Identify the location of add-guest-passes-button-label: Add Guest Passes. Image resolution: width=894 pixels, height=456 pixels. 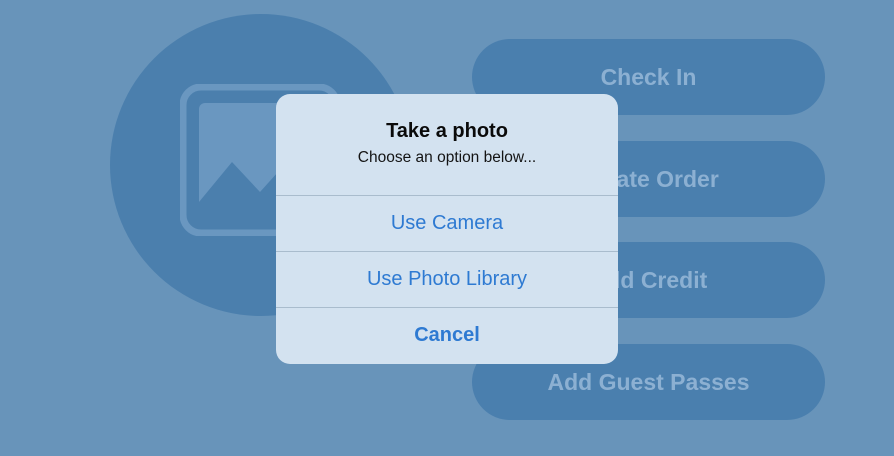
(648, 381).